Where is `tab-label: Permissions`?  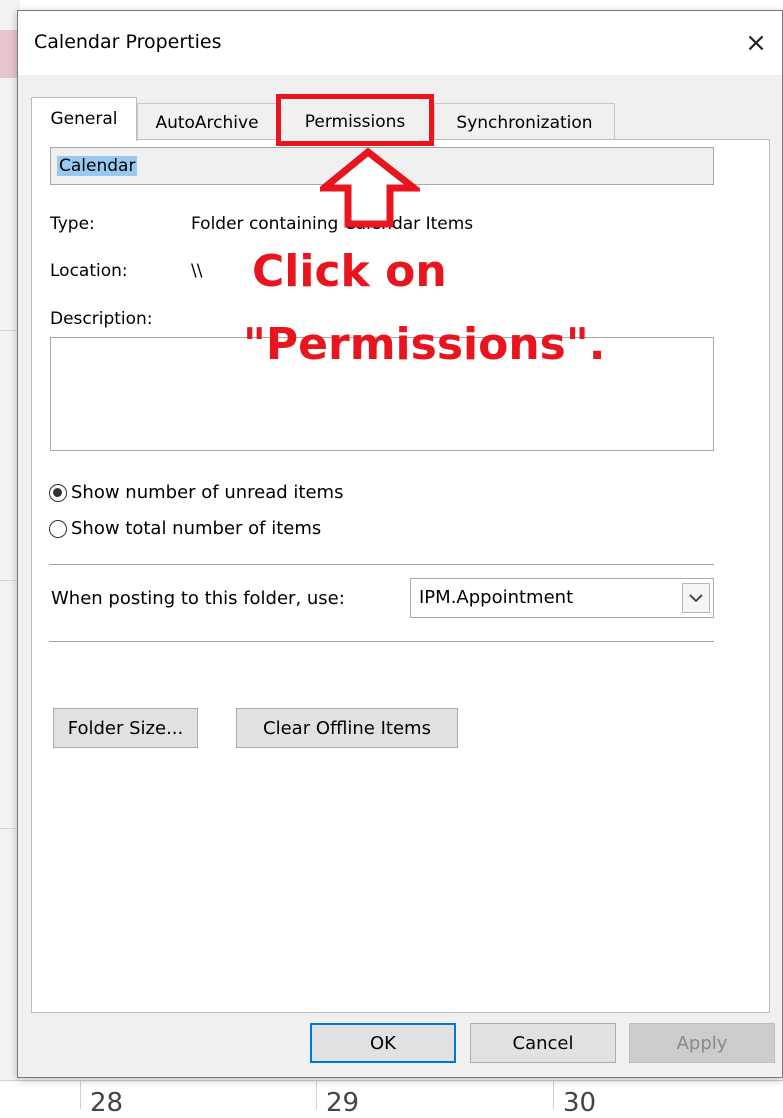
tab-label: Permissions is located at coordinates (355, 122).